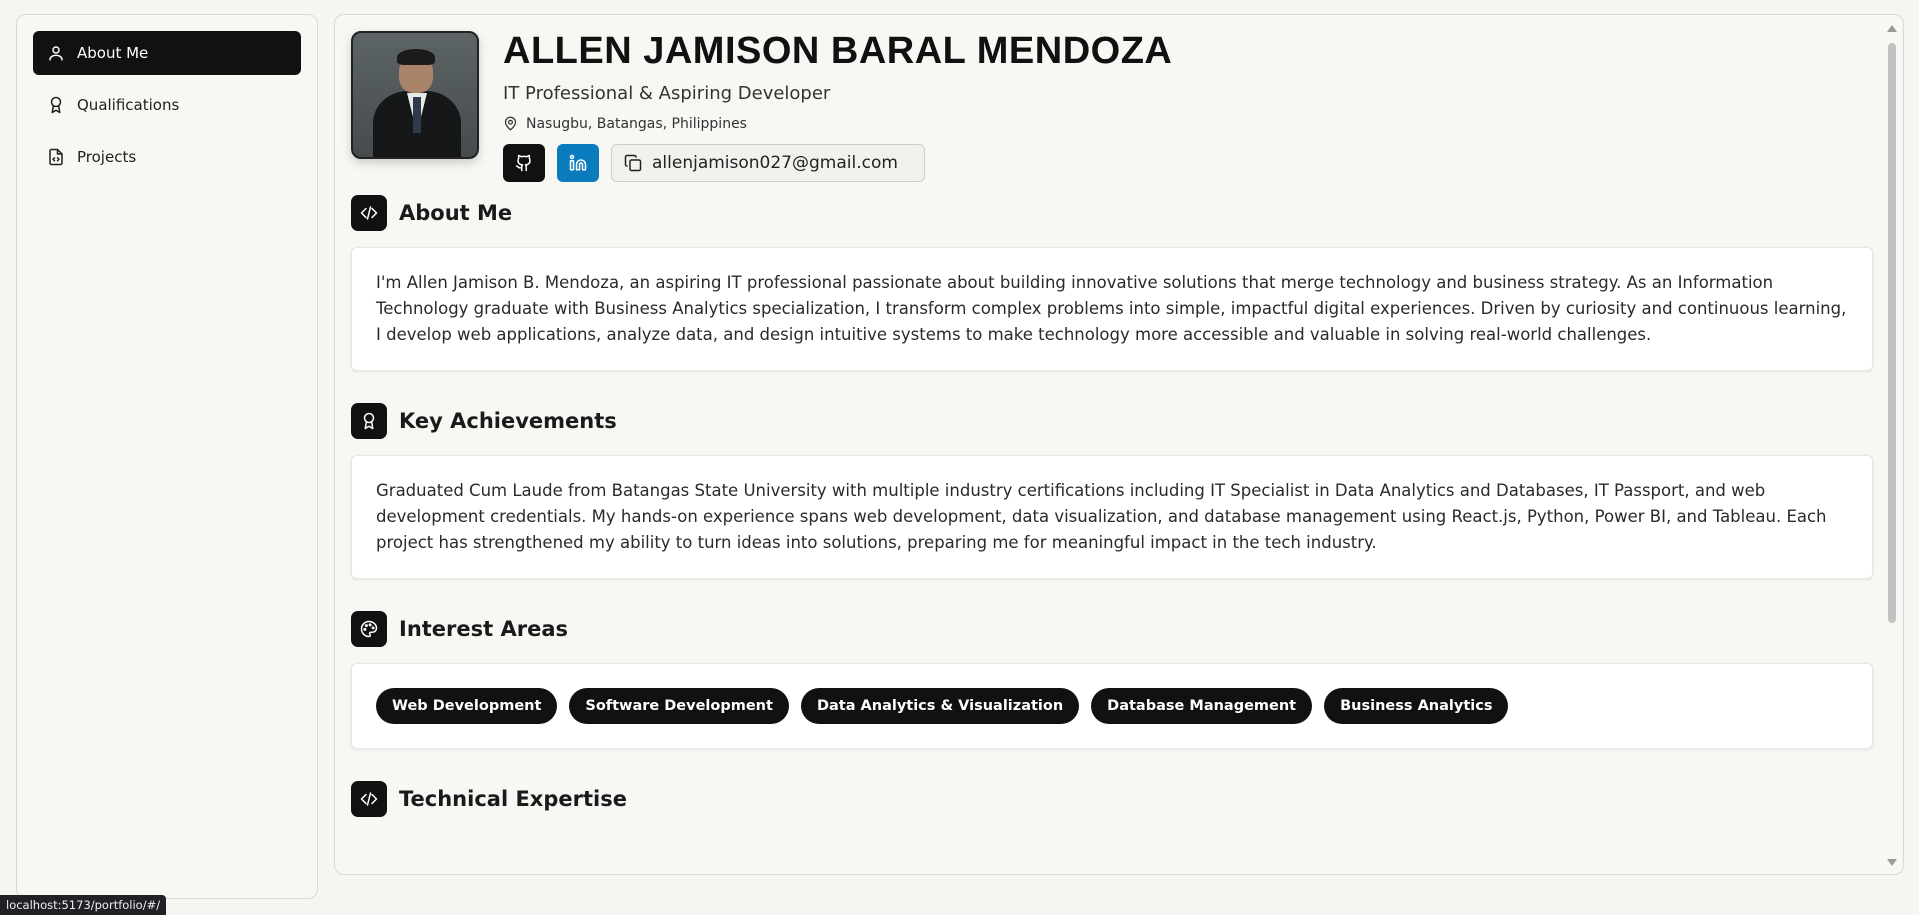  I want to click on interest-tag: Software Development, so click(679, 706).